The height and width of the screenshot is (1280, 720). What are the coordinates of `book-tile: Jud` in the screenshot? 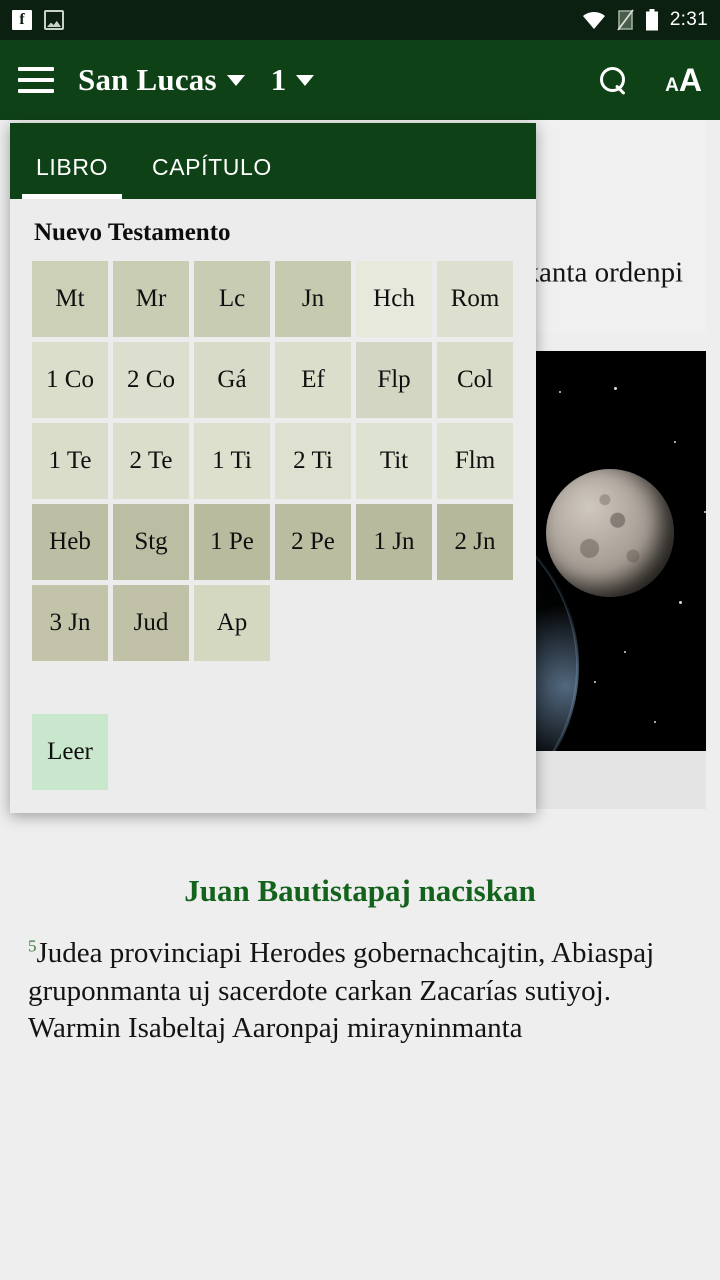 It's located at (151, 623).